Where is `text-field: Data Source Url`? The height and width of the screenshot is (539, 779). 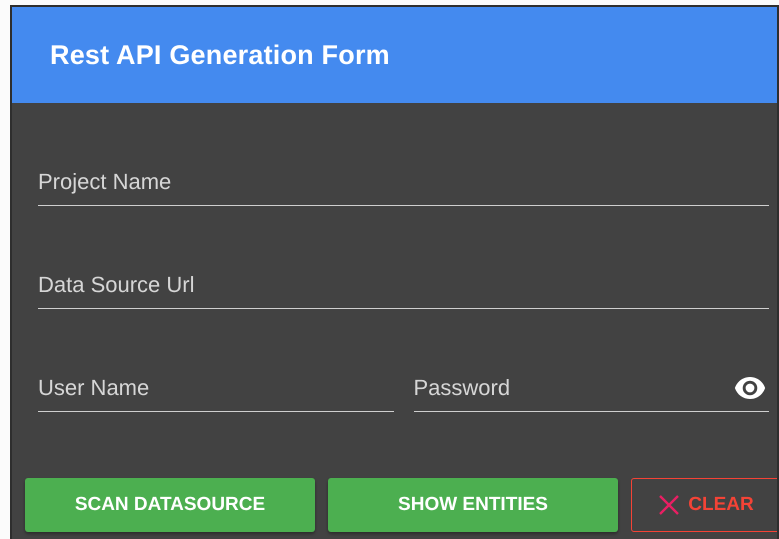
text-field: Data Source Url is located at coordinates (403, 285).